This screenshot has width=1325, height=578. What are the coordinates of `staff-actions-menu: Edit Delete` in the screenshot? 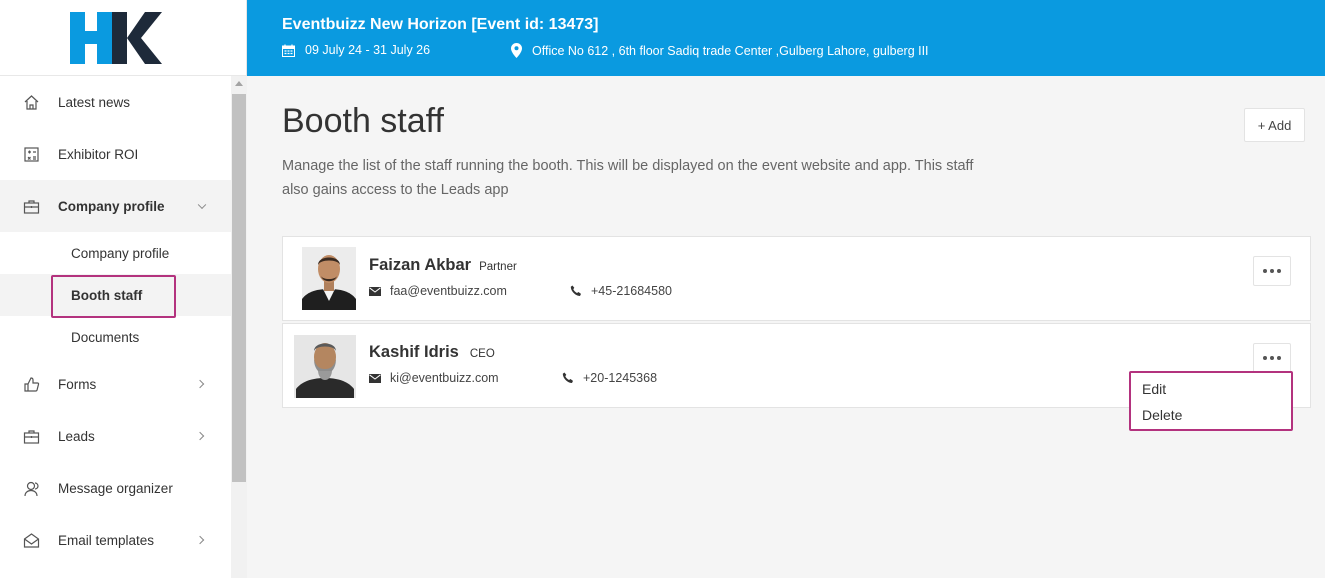 It's located at (1211, 401).